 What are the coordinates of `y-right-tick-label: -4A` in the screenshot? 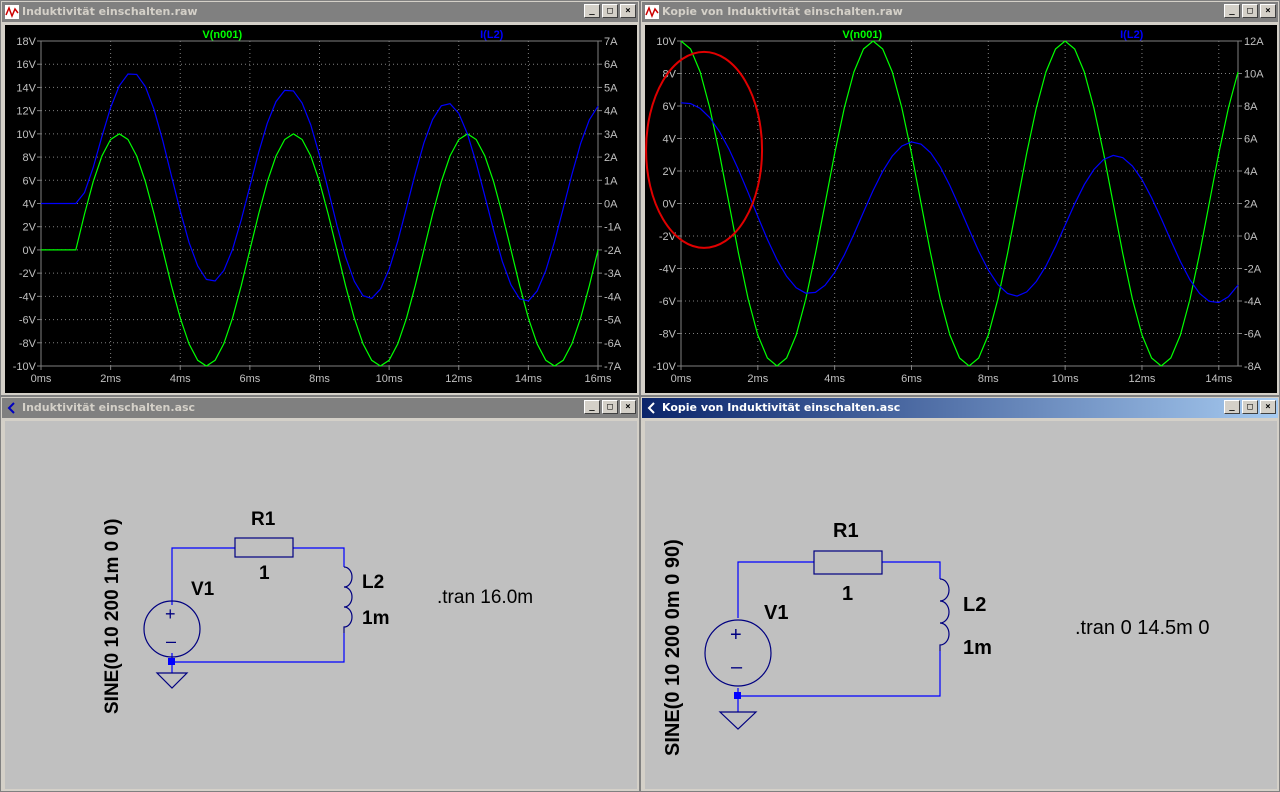 It's located at (1253, 302).